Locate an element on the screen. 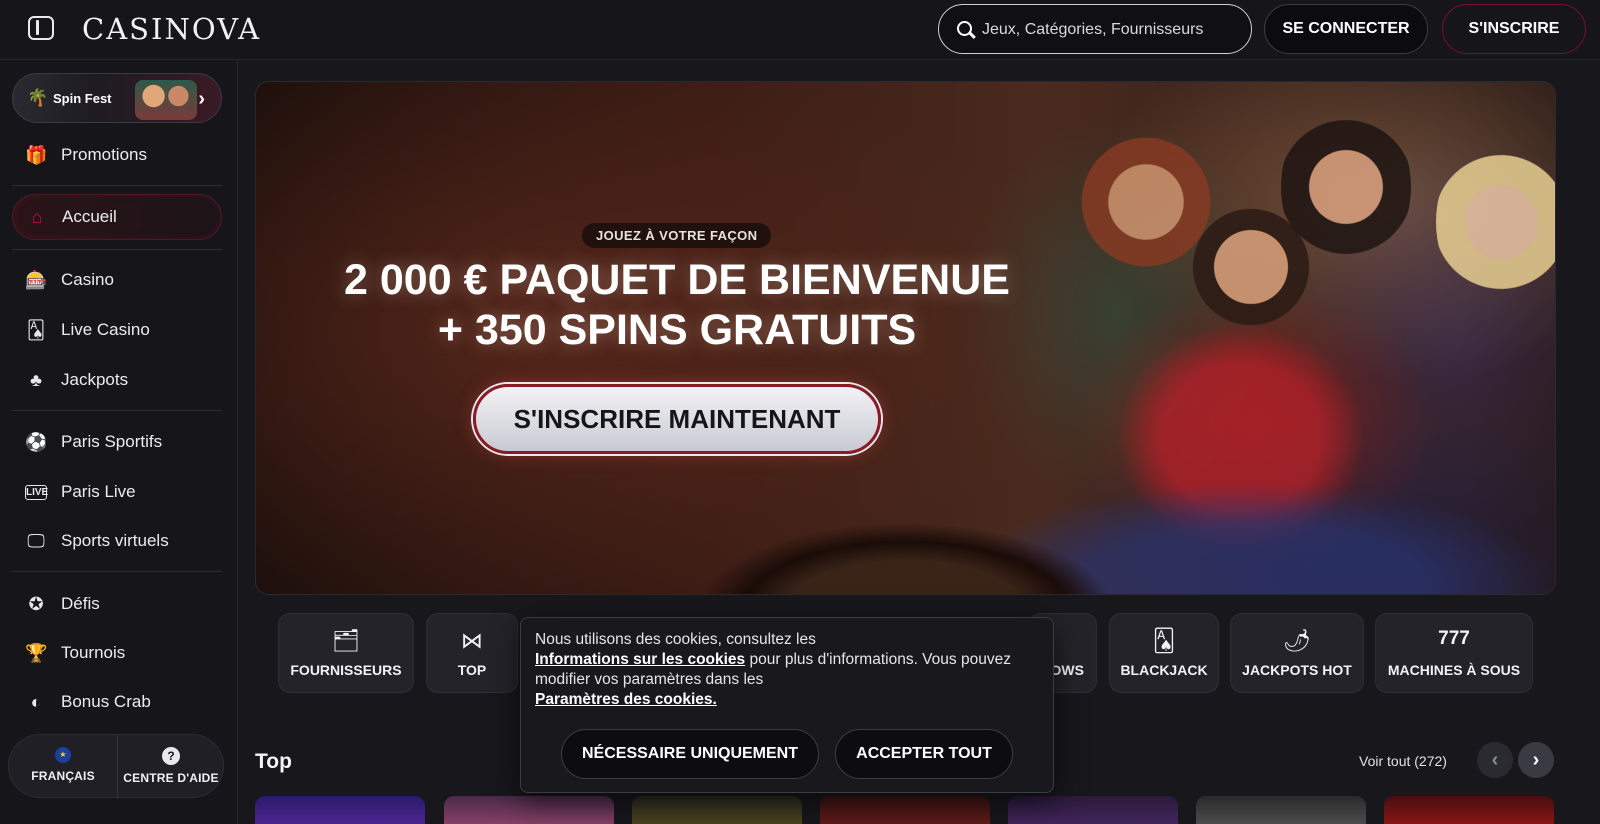 The image size is (1600, 824). cards-icon: 🂡 is located at coordinates (1164, 640).